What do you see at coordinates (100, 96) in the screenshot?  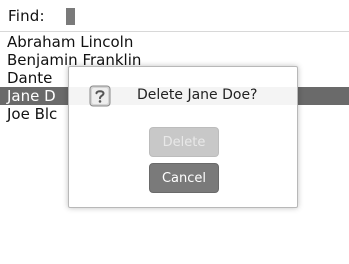 I see `question-icon` at bounding box center [100, 96].